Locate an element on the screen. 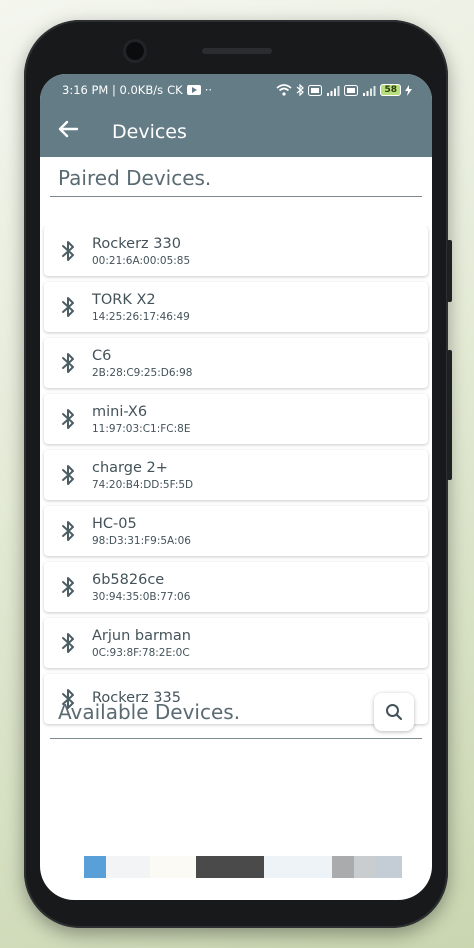 The image size is (474, 948). search-button is located at coordinates (394, 712).